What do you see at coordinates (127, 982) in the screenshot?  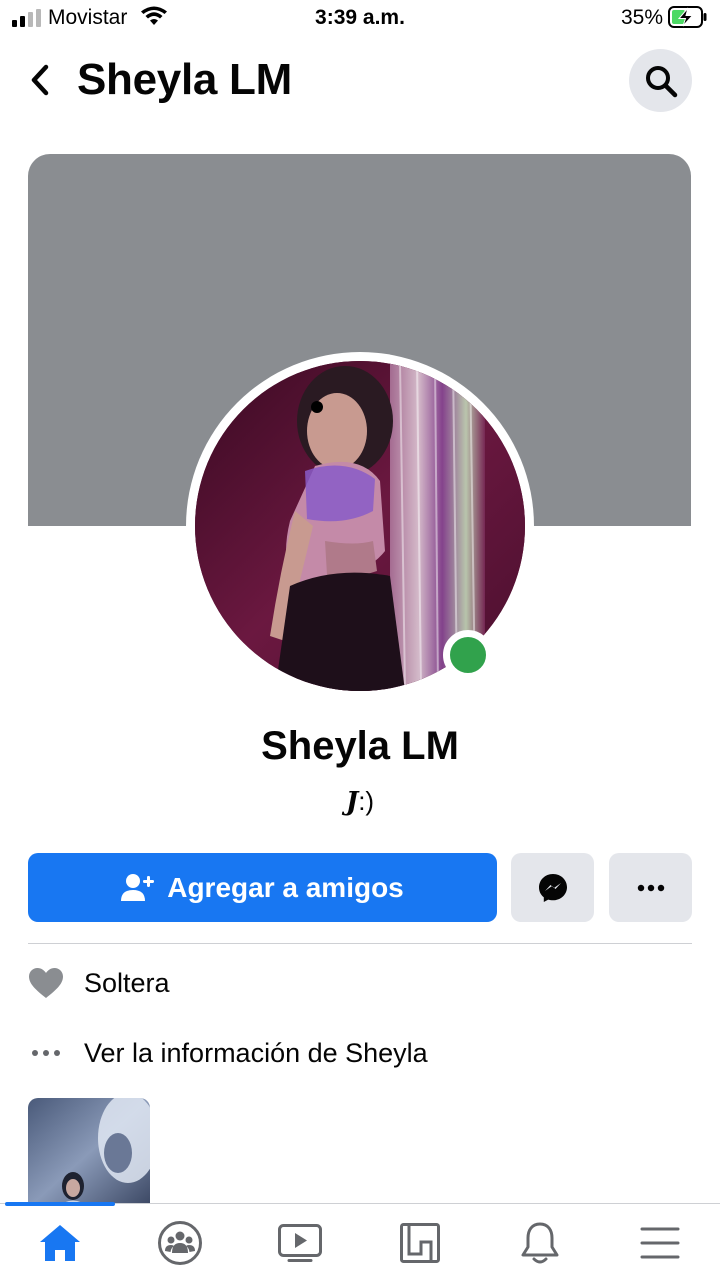 I see `relationship-status-text: Soltera` at bounding box center [127, 982].